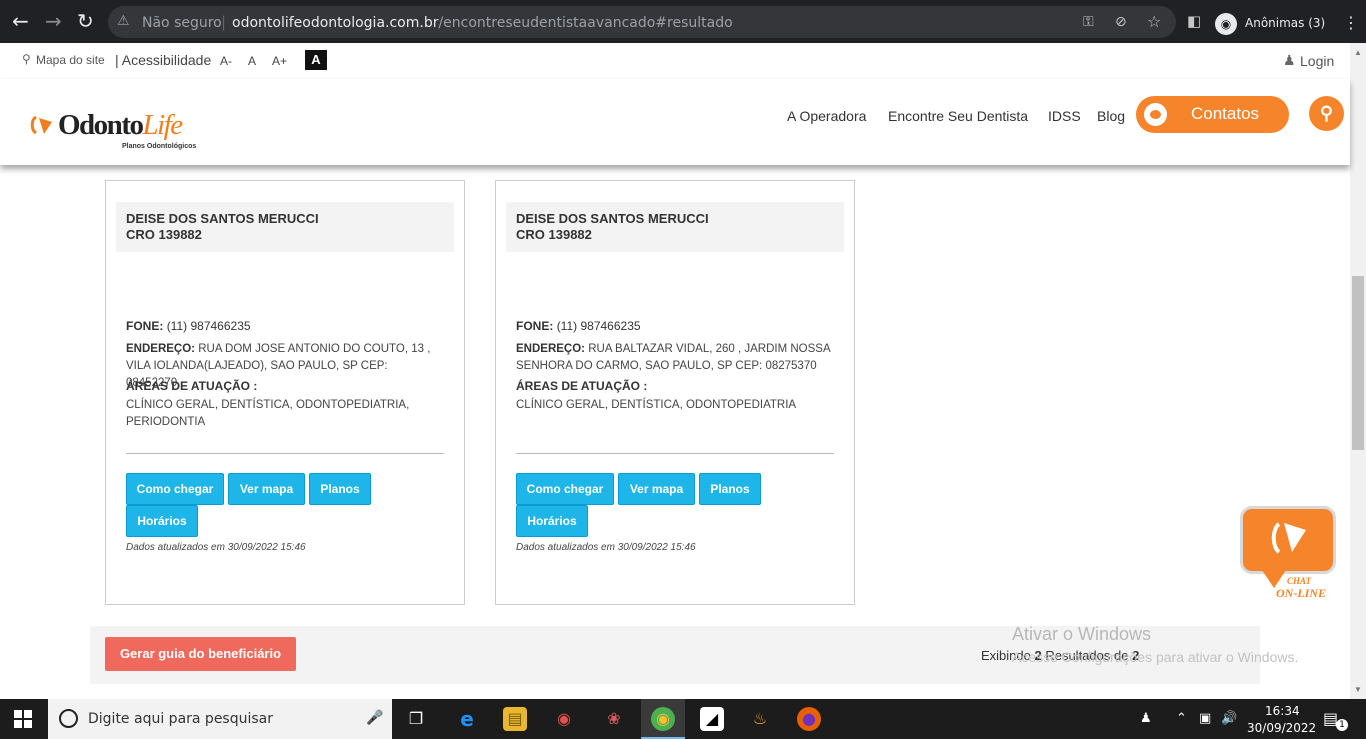 The width and height of the screenshot is (1366, 739). What do you see at coordinates (226, 61) in the screenshot?
I see `font-decrease-button: A-` at bounding box center [226, 61].